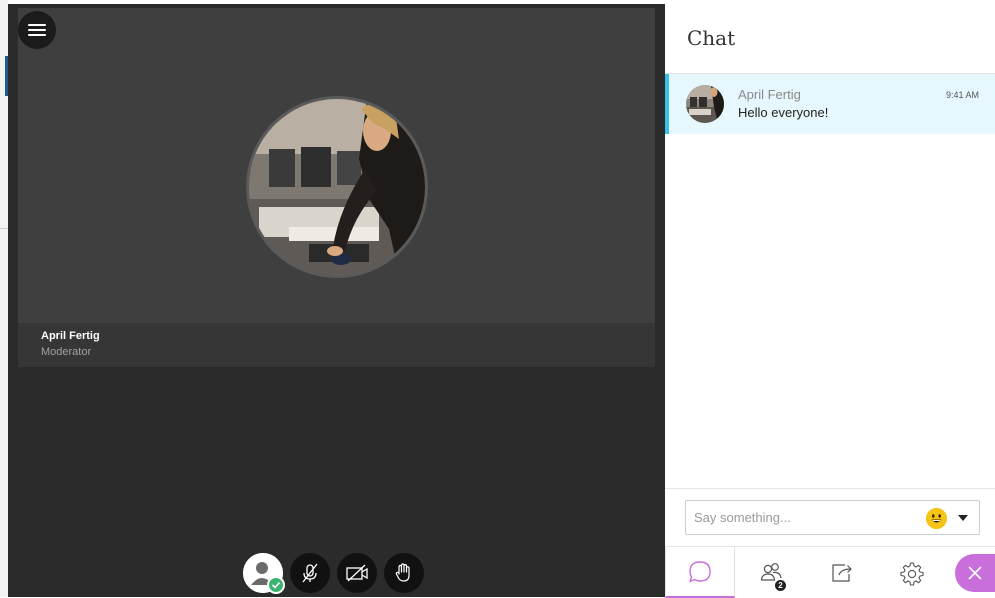 This screenshot has height=598, width=995. I want to click on my-status-button, so click(264, 573).